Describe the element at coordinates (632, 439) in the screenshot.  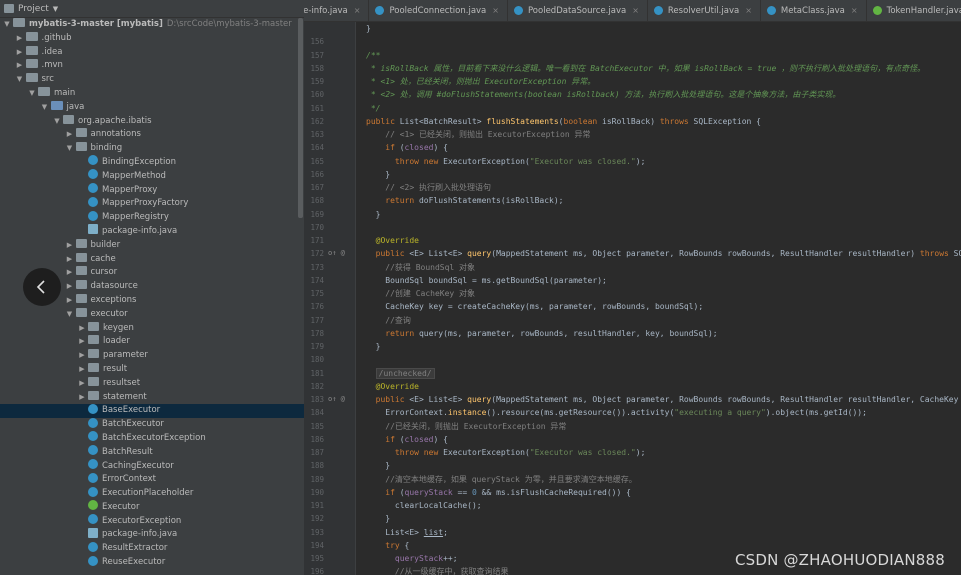
I see `code-line: 186 if (closed) {` at that location.